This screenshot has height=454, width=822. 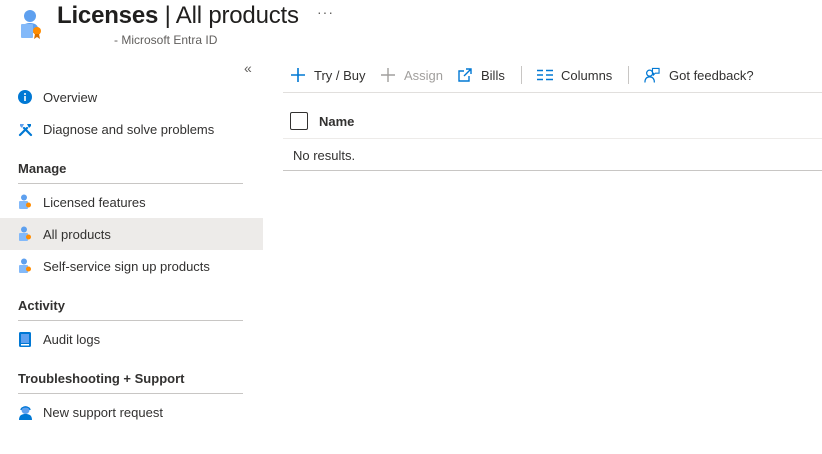 I want to click on page-subtitle: - Microsoft Entra ID, so click(x=166, y=40).